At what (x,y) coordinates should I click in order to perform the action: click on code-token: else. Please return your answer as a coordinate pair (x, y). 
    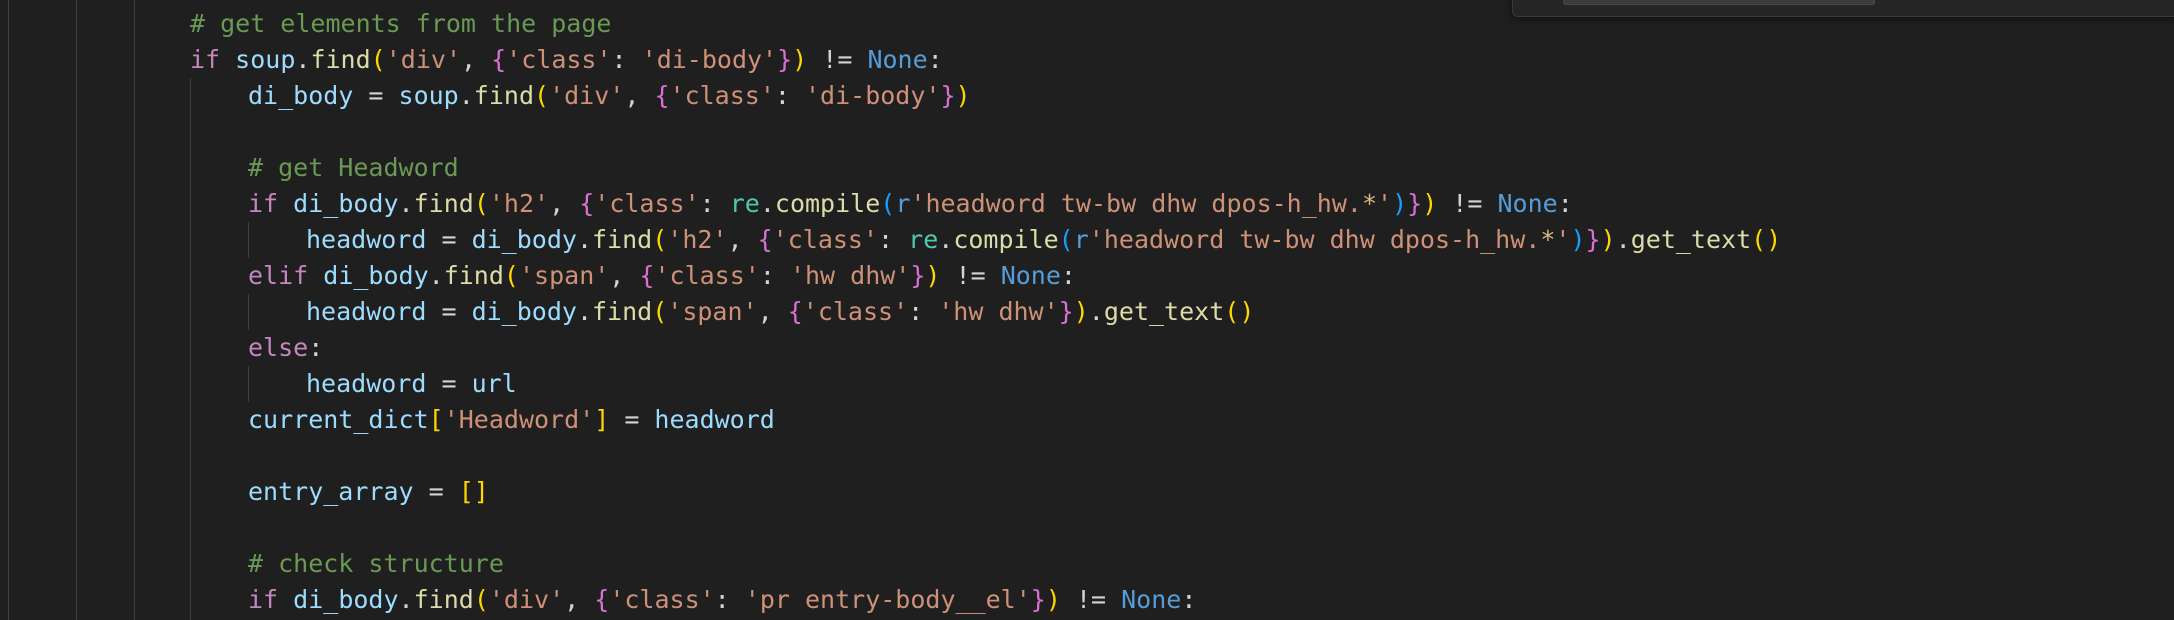
    Looking at the image, I should click on (278, 347).